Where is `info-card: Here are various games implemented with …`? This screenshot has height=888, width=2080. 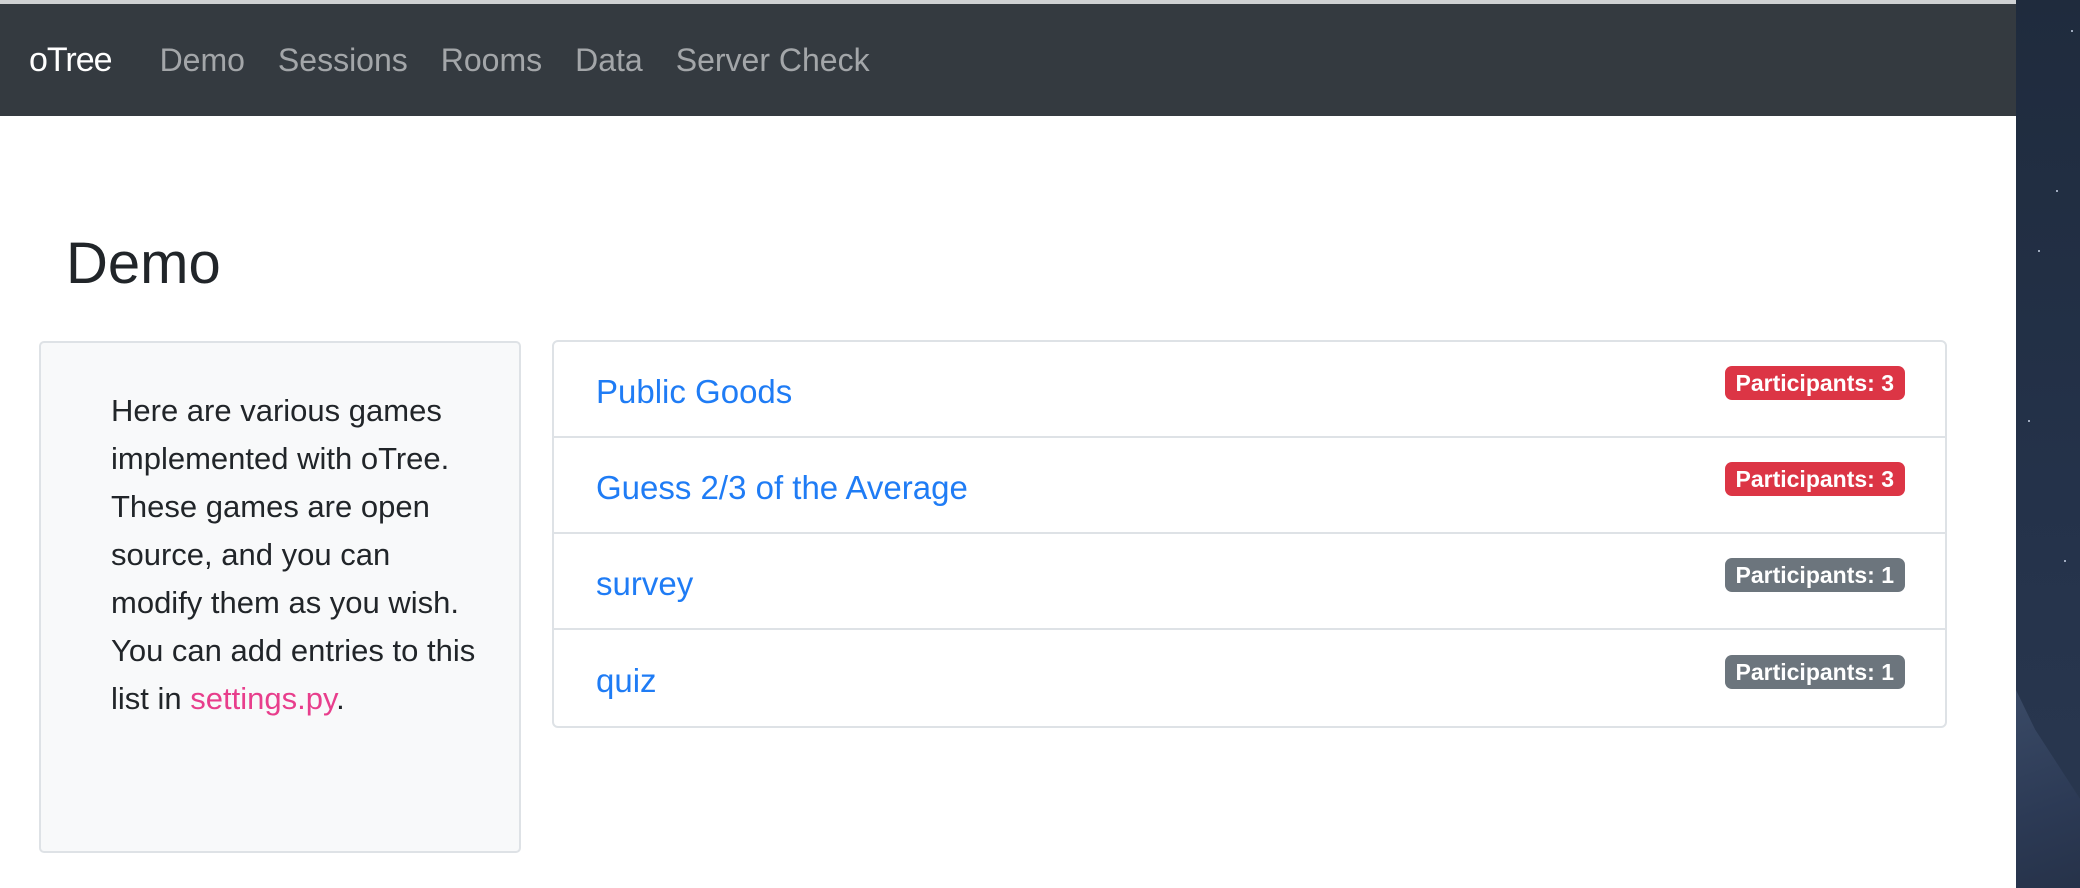
info-card: Here are various games implemented with … is located at coordinates (280, 597).